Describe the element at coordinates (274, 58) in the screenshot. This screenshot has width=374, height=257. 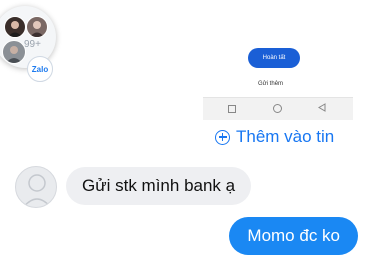
I see `done-button: Hoàn tất` at that location.